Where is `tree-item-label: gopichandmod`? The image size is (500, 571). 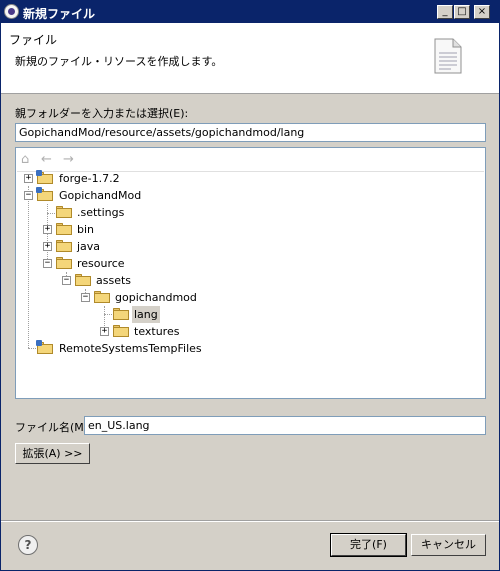
tree-item-label: gopichandmod is located at coordinates (156, 297).